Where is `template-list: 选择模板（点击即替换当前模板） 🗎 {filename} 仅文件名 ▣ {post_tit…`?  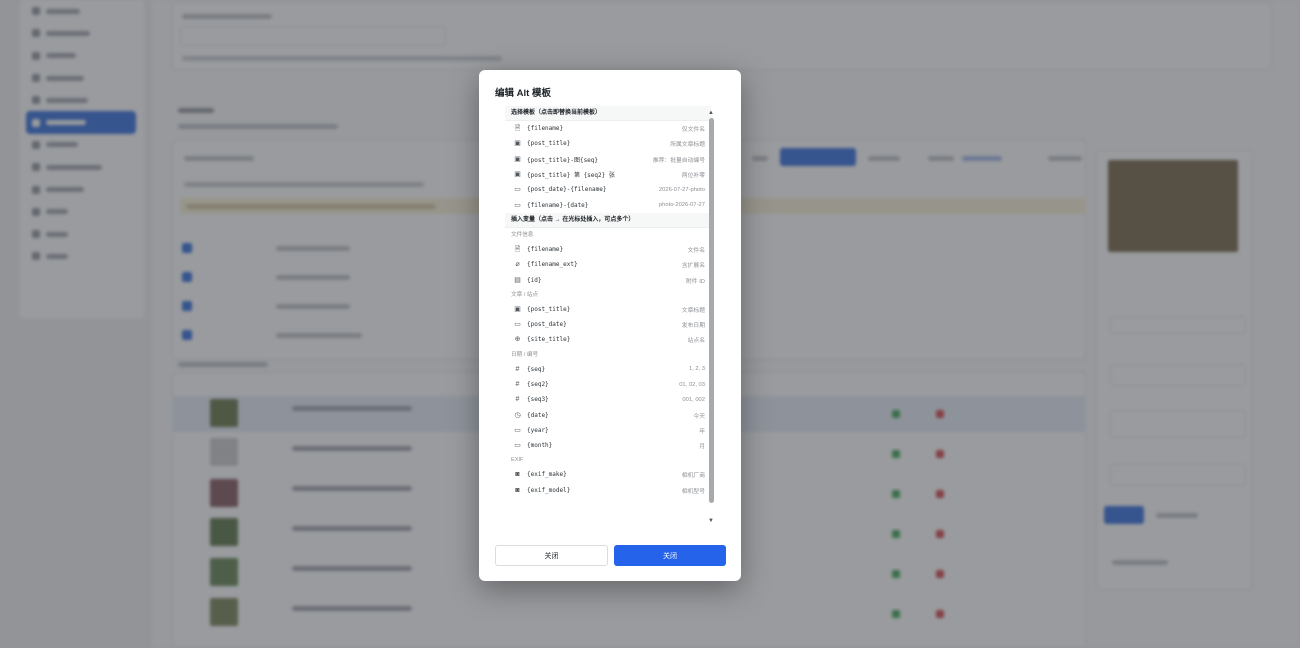 template-list: 选择模板（点击即替换当前模板） 🗎 {filename} 仅文件名 ▣ {post_tit… is located at coordinates (608, 302).